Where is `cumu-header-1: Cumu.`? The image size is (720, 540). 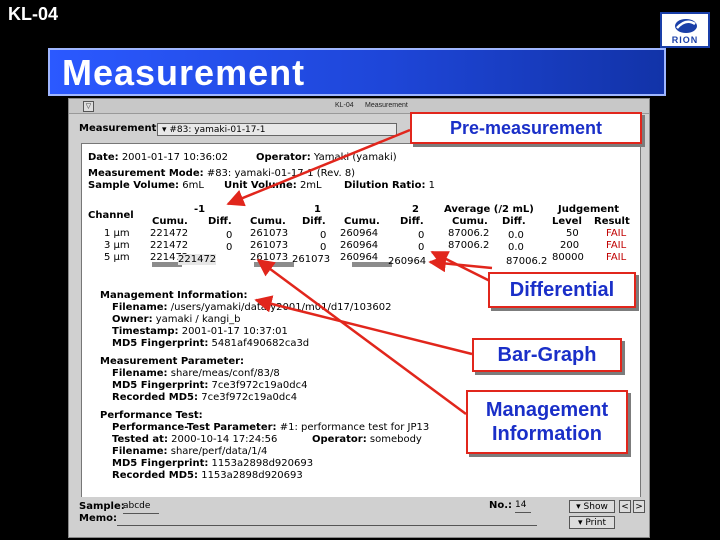 cumu-header-1: Cumu. is located at coordinates (170, 221).